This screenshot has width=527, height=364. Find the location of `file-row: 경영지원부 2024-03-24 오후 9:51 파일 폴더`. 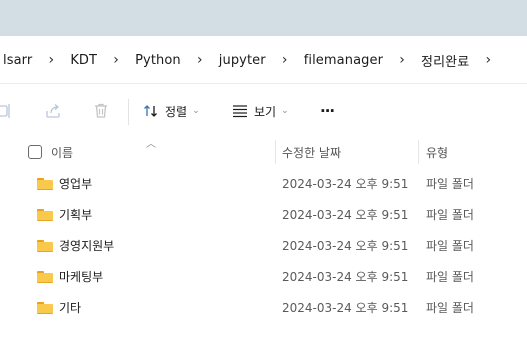

file-row: 경영지원부 2024-03-24 오후 9:51 파일 폴더 is located at coordinates (263, 245).